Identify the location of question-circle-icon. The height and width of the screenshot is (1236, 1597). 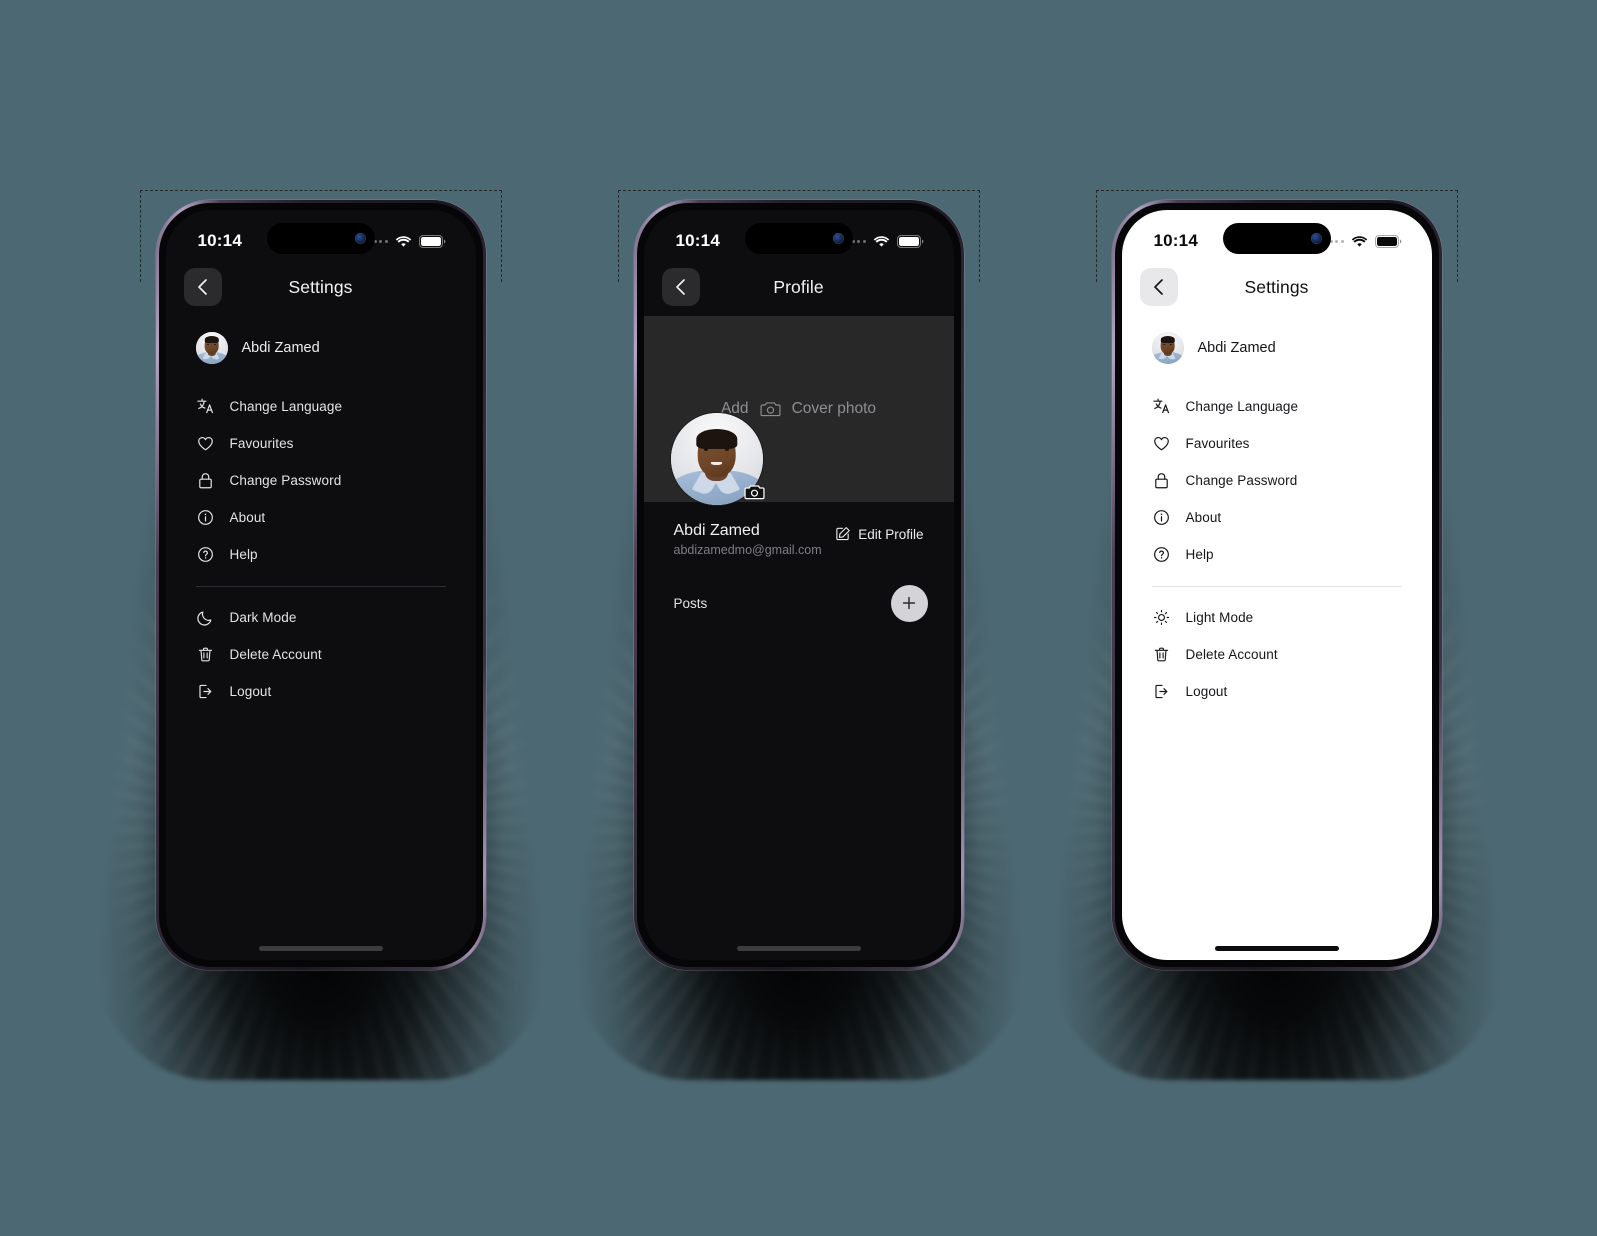
(1162, 555).